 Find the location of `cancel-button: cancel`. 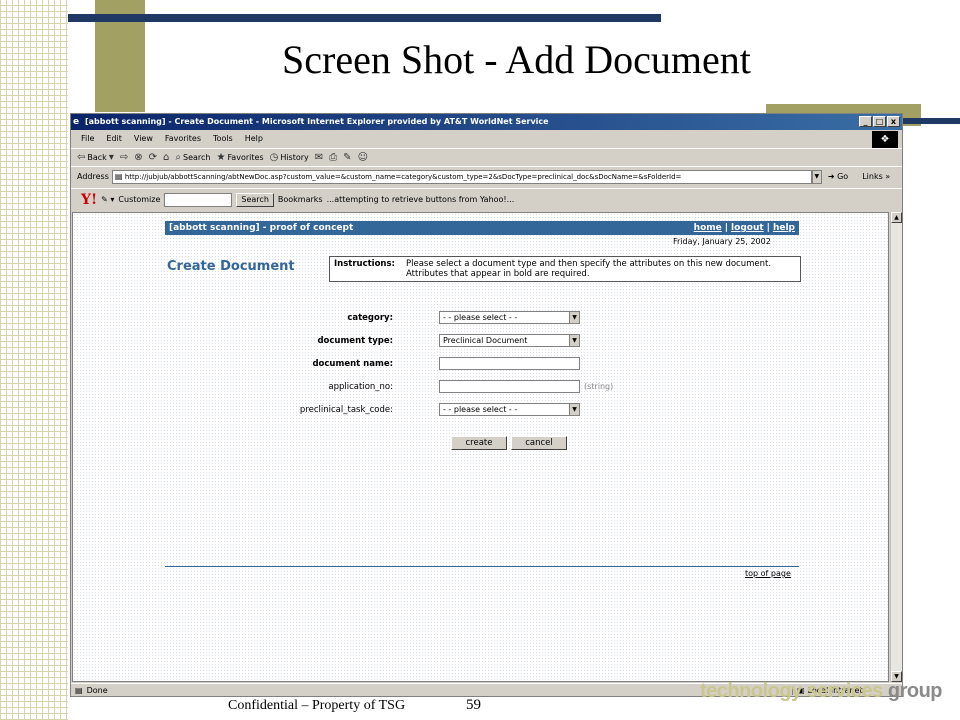

cancel-button: cancel is located at coordinates (539, 443).